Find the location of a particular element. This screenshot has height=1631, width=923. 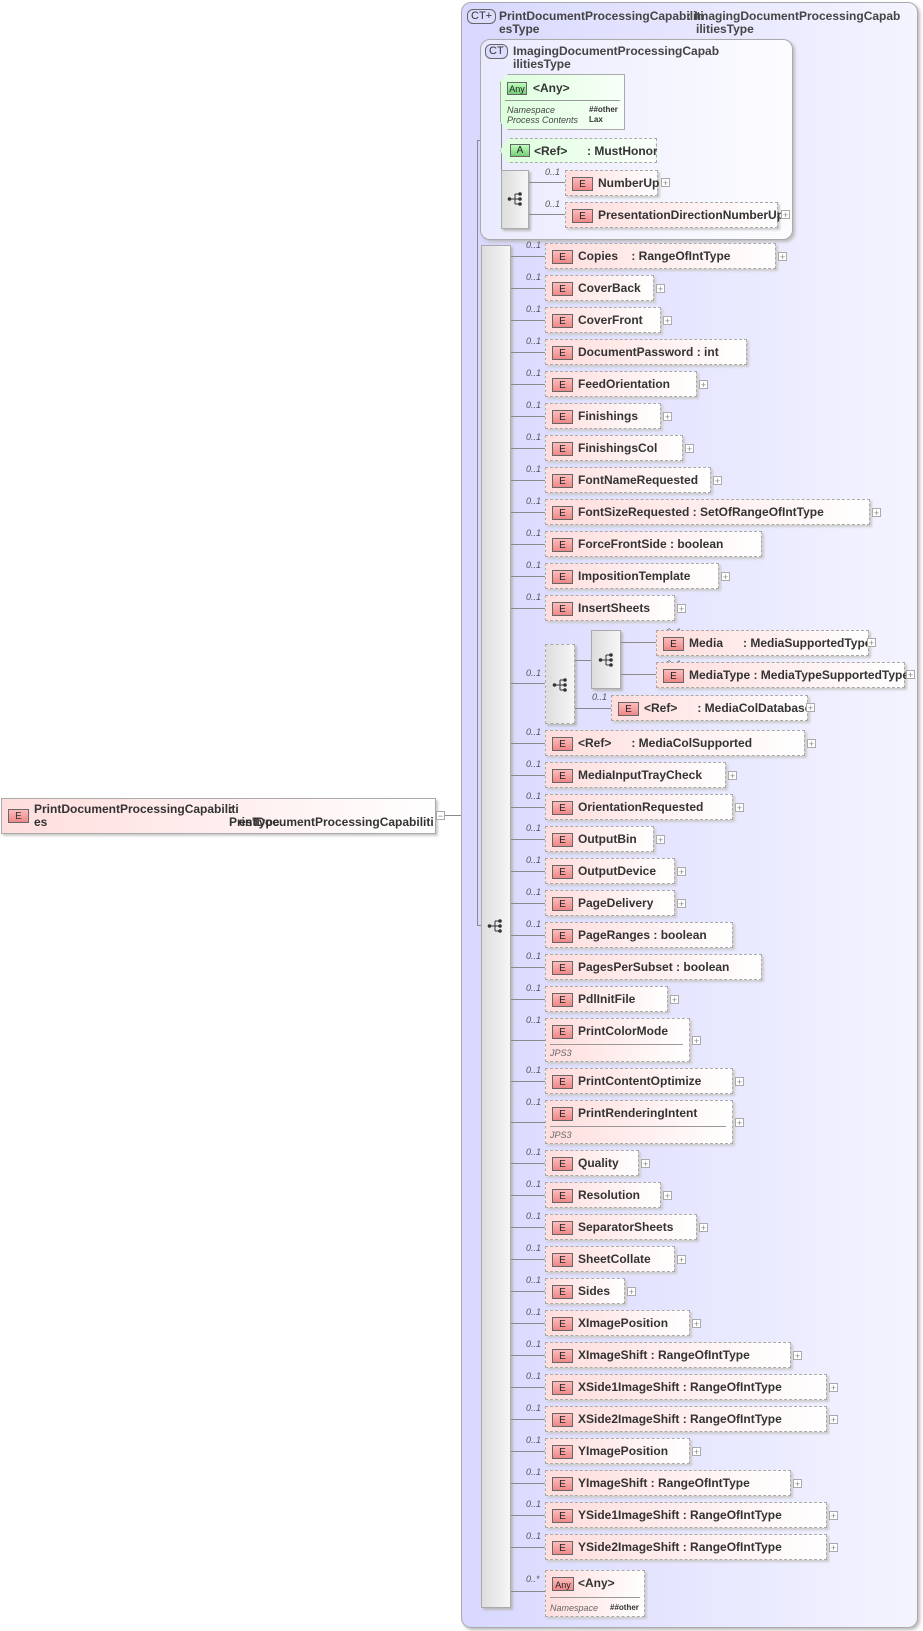

element-resolution: E Resolution is located at coordinates (603, 1195).